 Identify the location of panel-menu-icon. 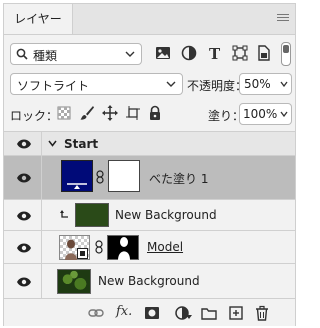
(283, 19).